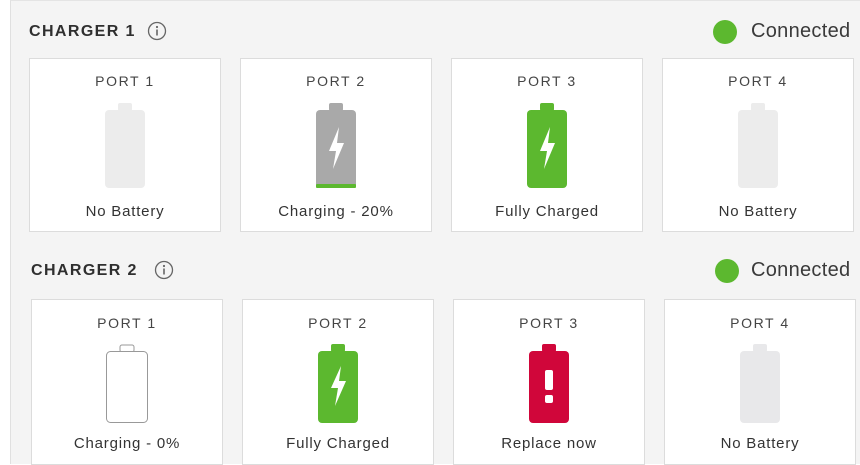 The image size is (860, 465). I want to click on charger-2-port-4: PORT 4 No Battery, so click(760, 382).